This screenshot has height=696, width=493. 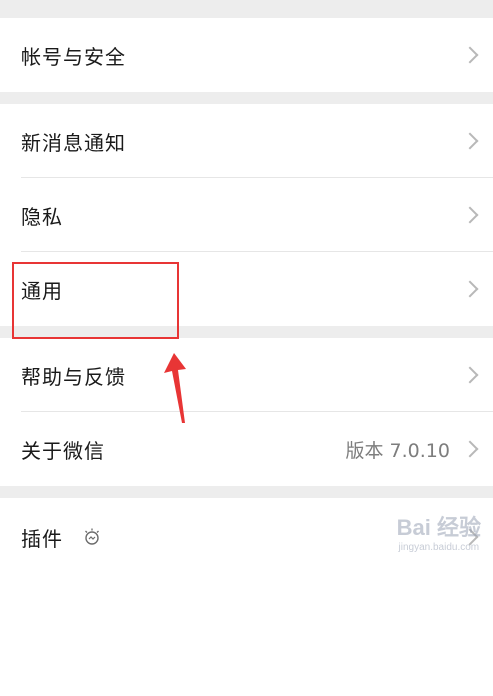 I want to click on settings-item-label: 关于微信, so click(x=63, y=450).